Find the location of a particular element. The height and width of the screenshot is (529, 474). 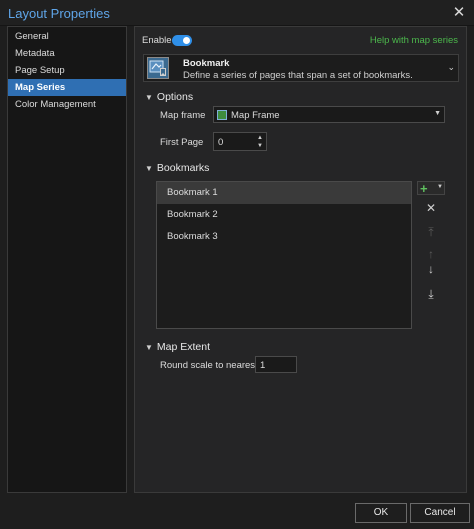

map-extent-section-header: ▼ Map Extent is located at coordinates (177, 347).